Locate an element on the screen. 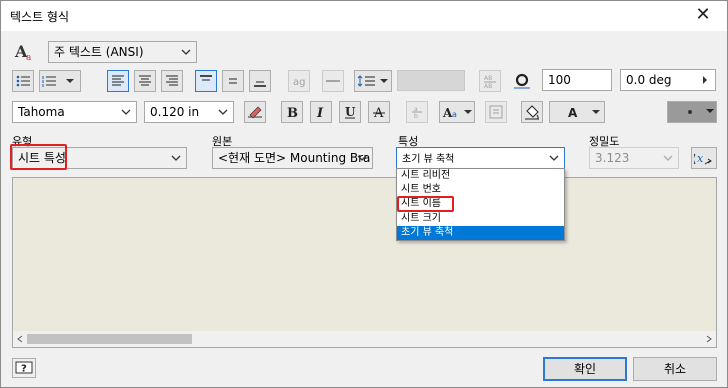 This screenshot has width=728, height=388. bullet-list-icon is located at coordinates (23, 81).